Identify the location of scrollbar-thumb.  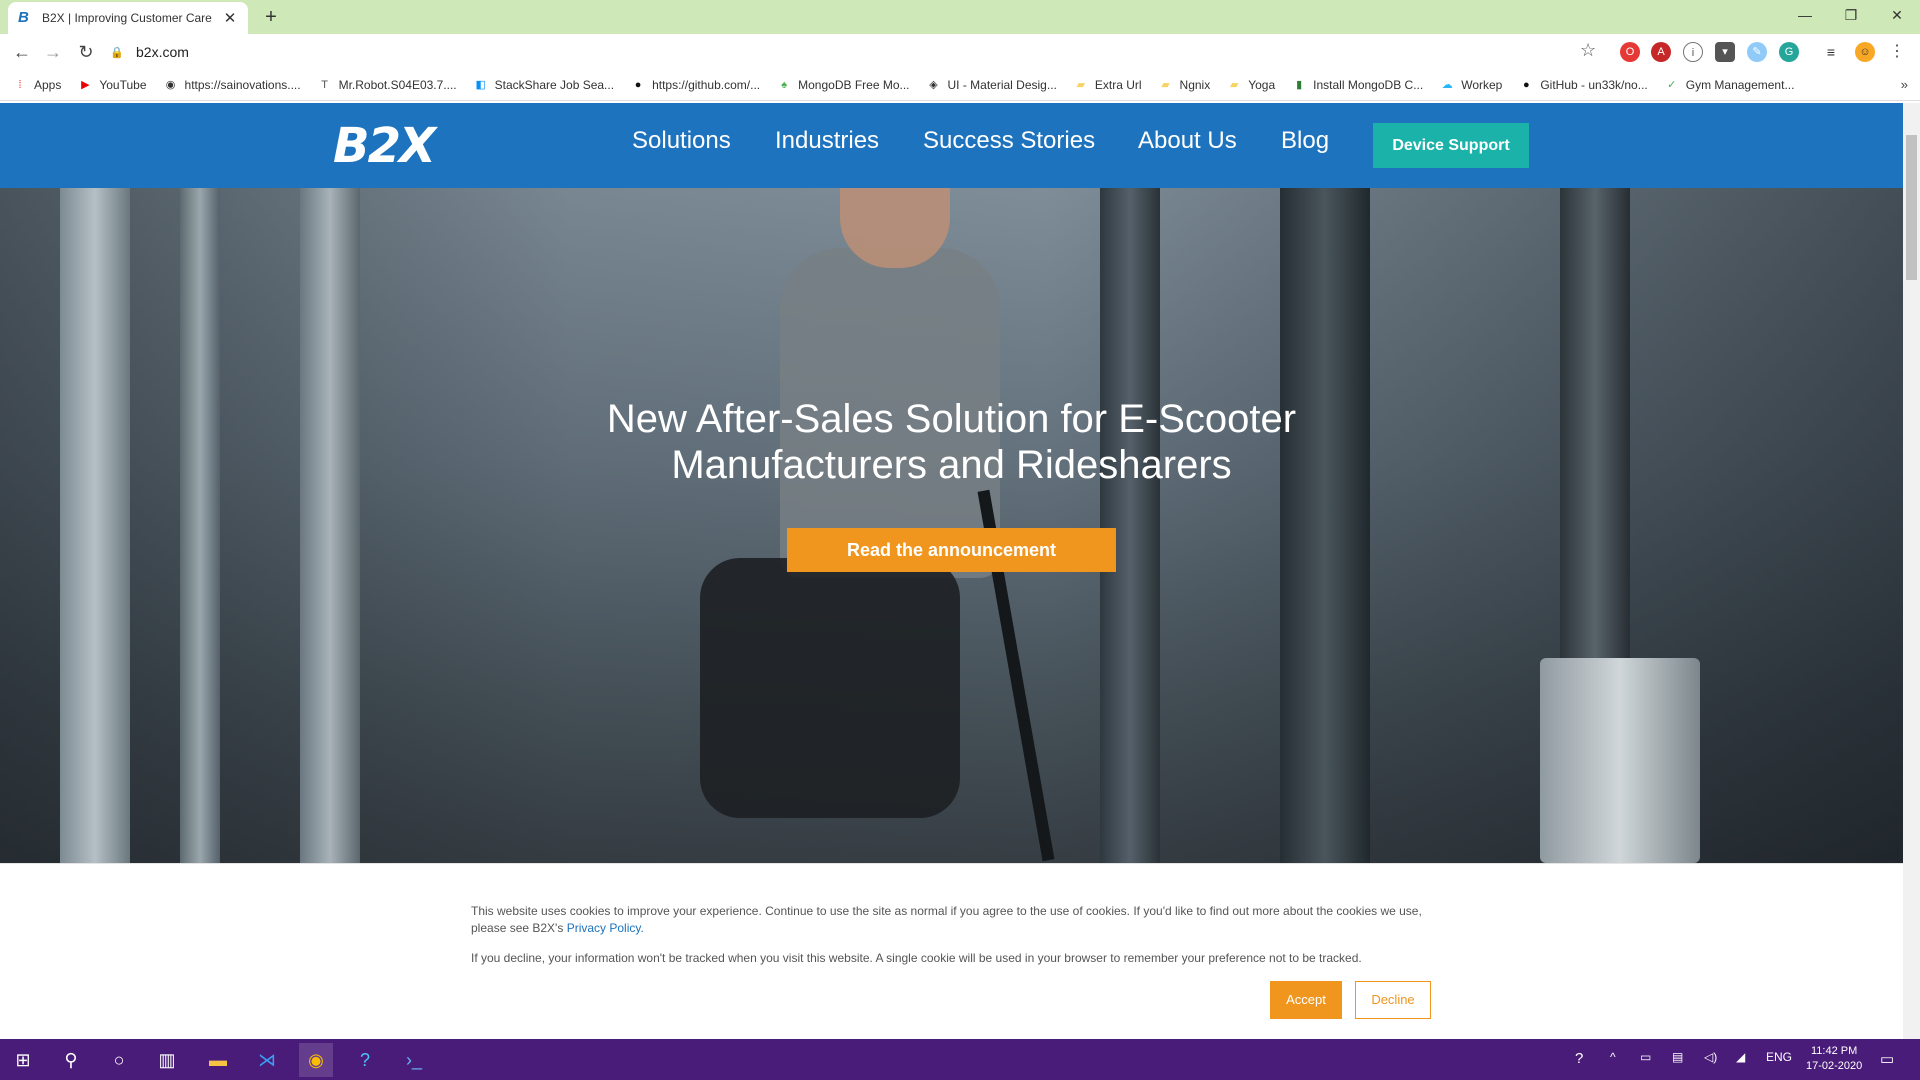
(1911, 207).